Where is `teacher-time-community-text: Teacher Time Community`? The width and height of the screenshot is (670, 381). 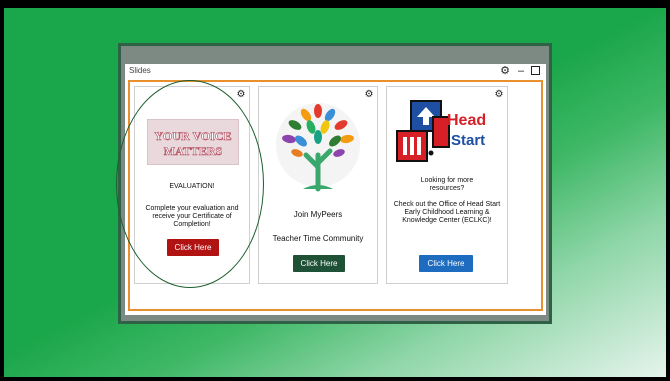 teacher-time-community-text: Teacher Time Community is located at coordinates (318, 238).